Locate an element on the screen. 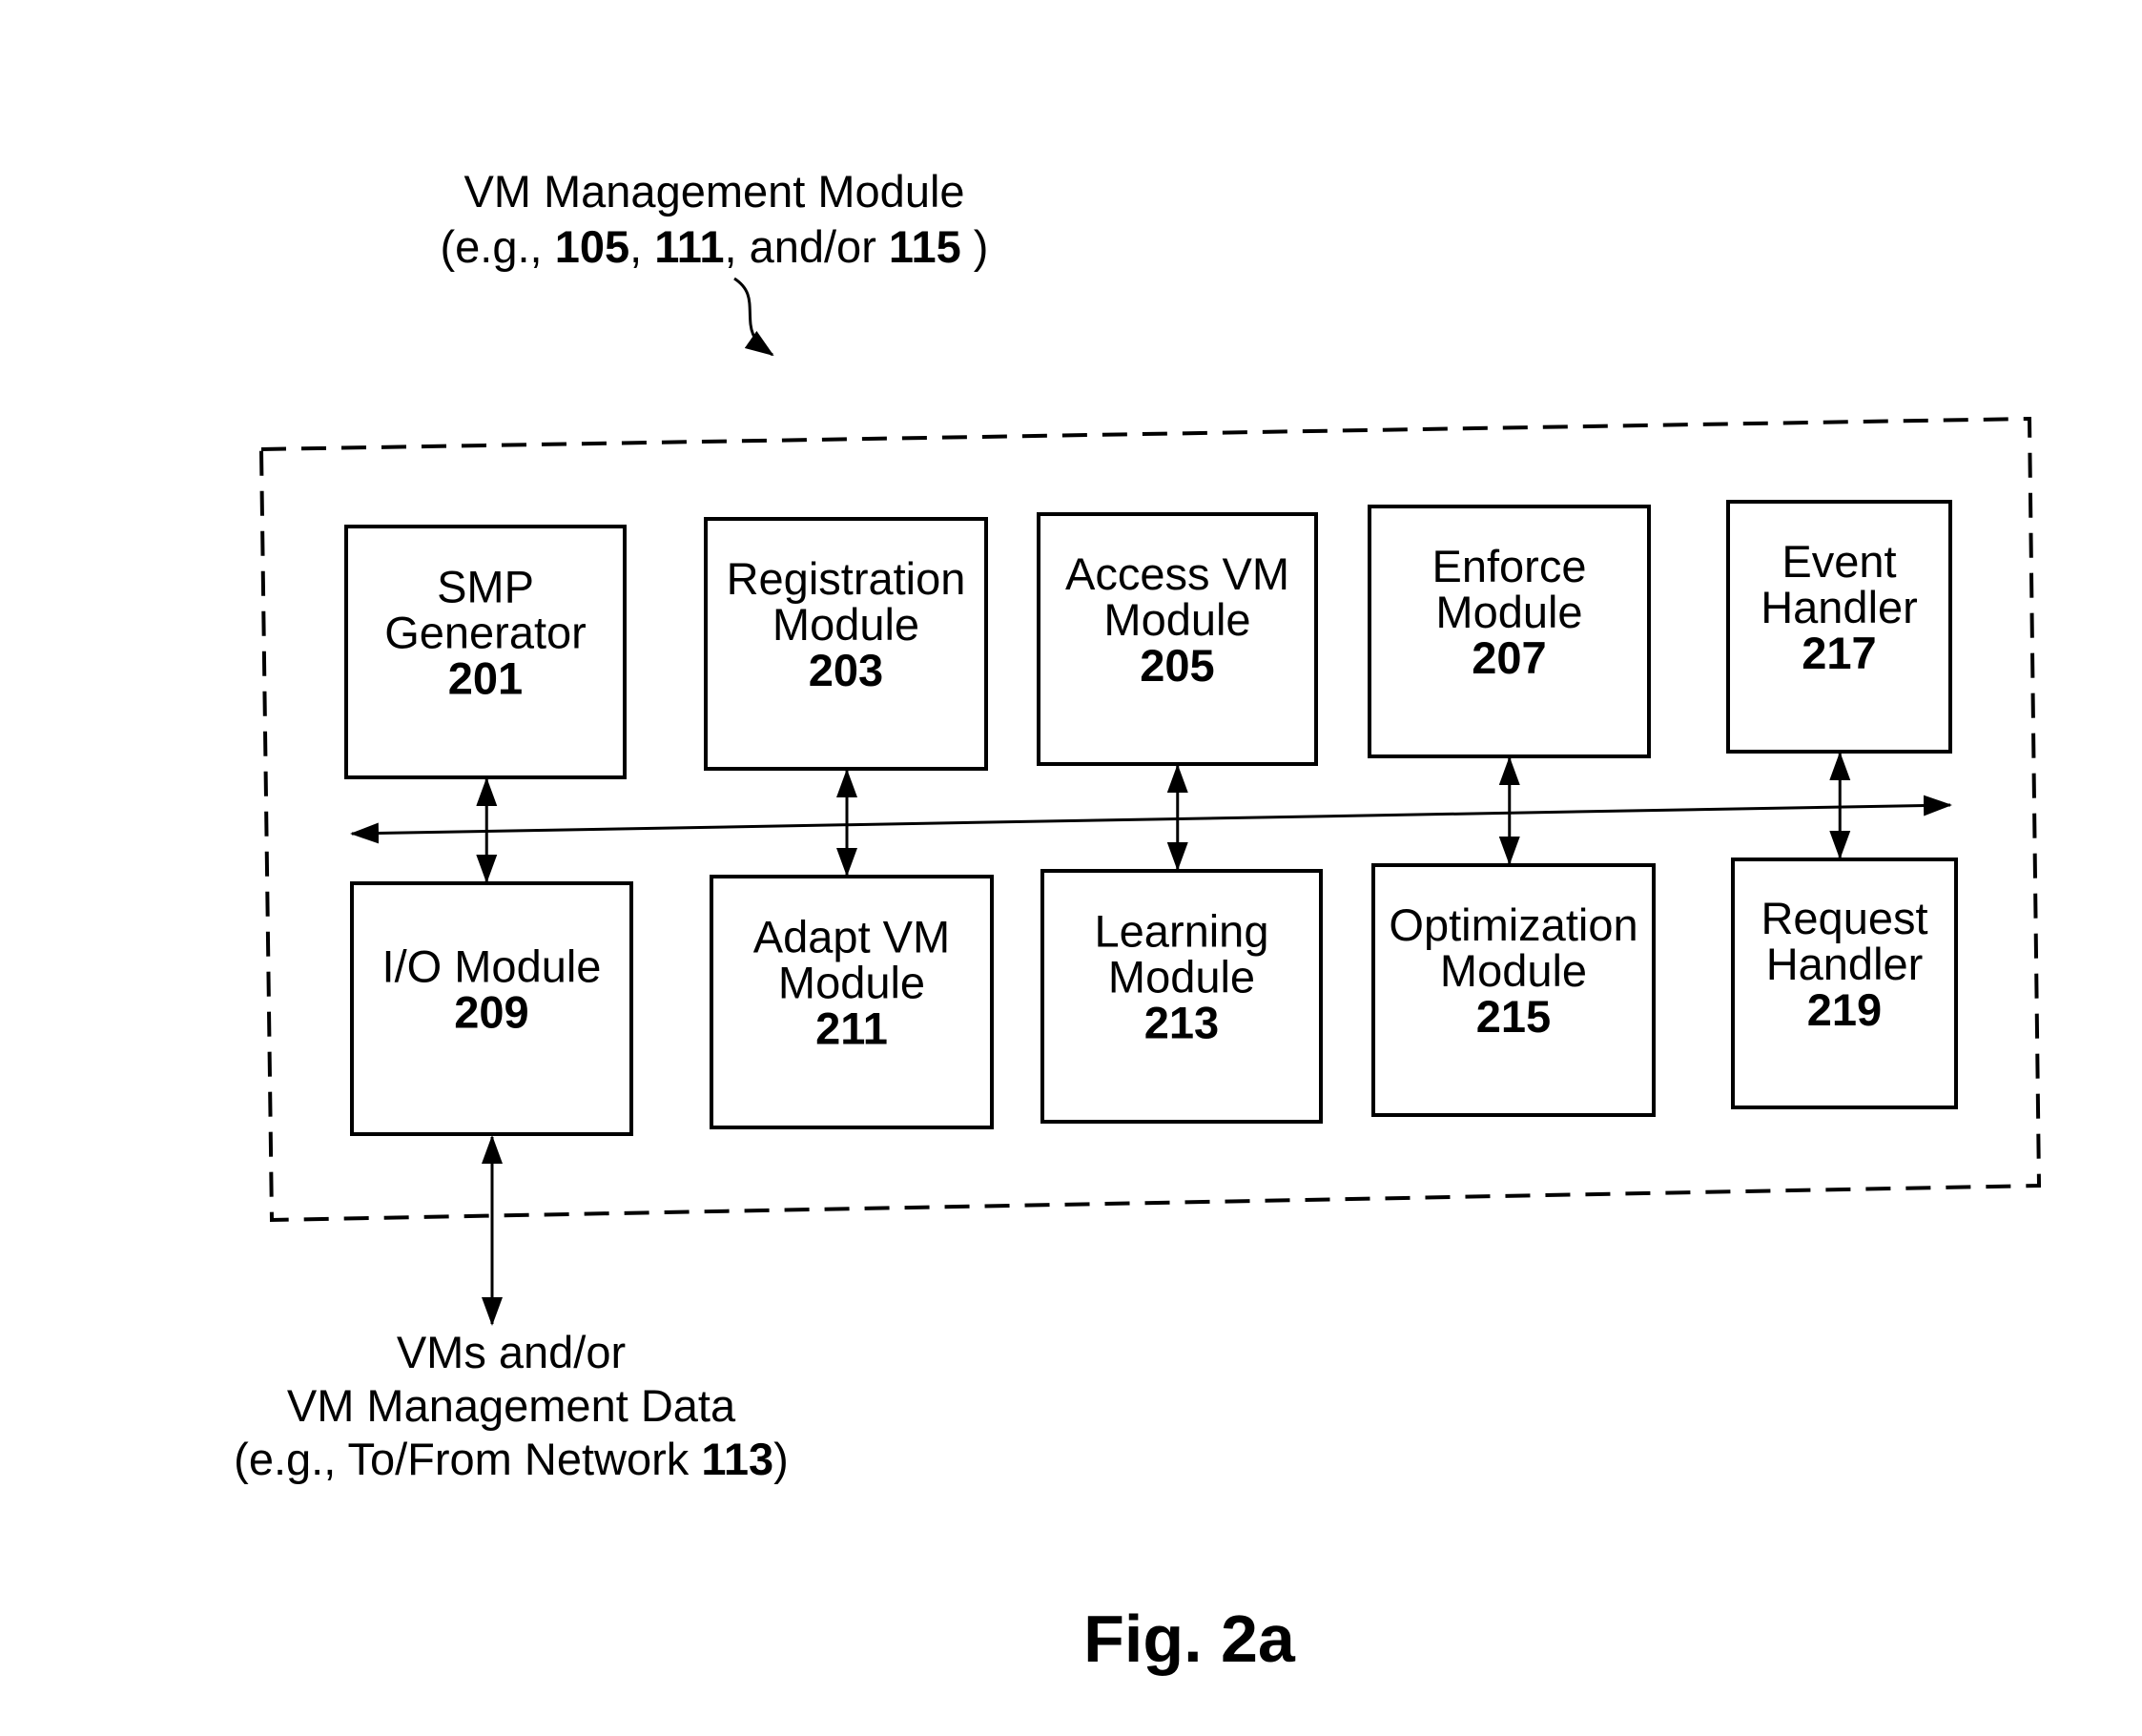 This screenshot has width=2142, height=1736. figure-label: Fig. 2a is located at coordinates (1189, 1639).